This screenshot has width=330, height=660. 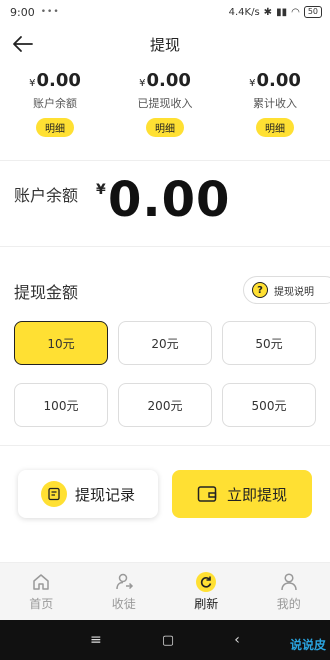 What do you see at coordinates (165, 103) in the screenshot?
I see `stat-label: 已提现收入` at bounding box center [165, 103].